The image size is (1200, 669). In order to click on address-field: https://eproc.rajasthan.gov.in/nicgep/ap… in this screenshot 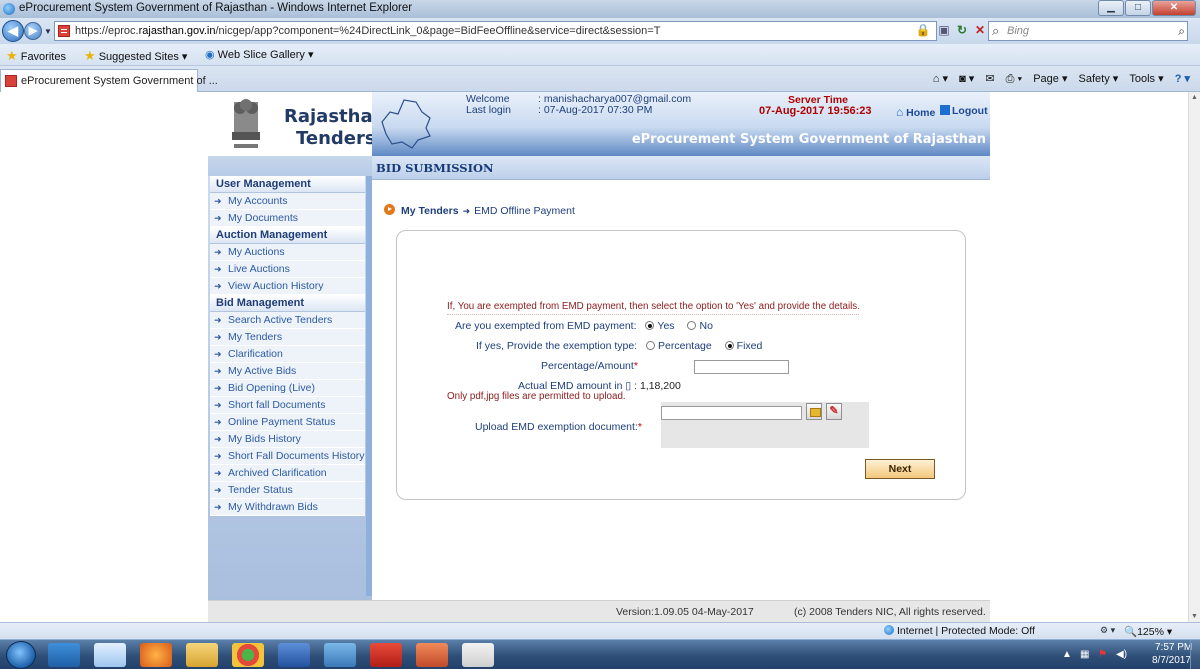, I will do `click(495, 31)`.